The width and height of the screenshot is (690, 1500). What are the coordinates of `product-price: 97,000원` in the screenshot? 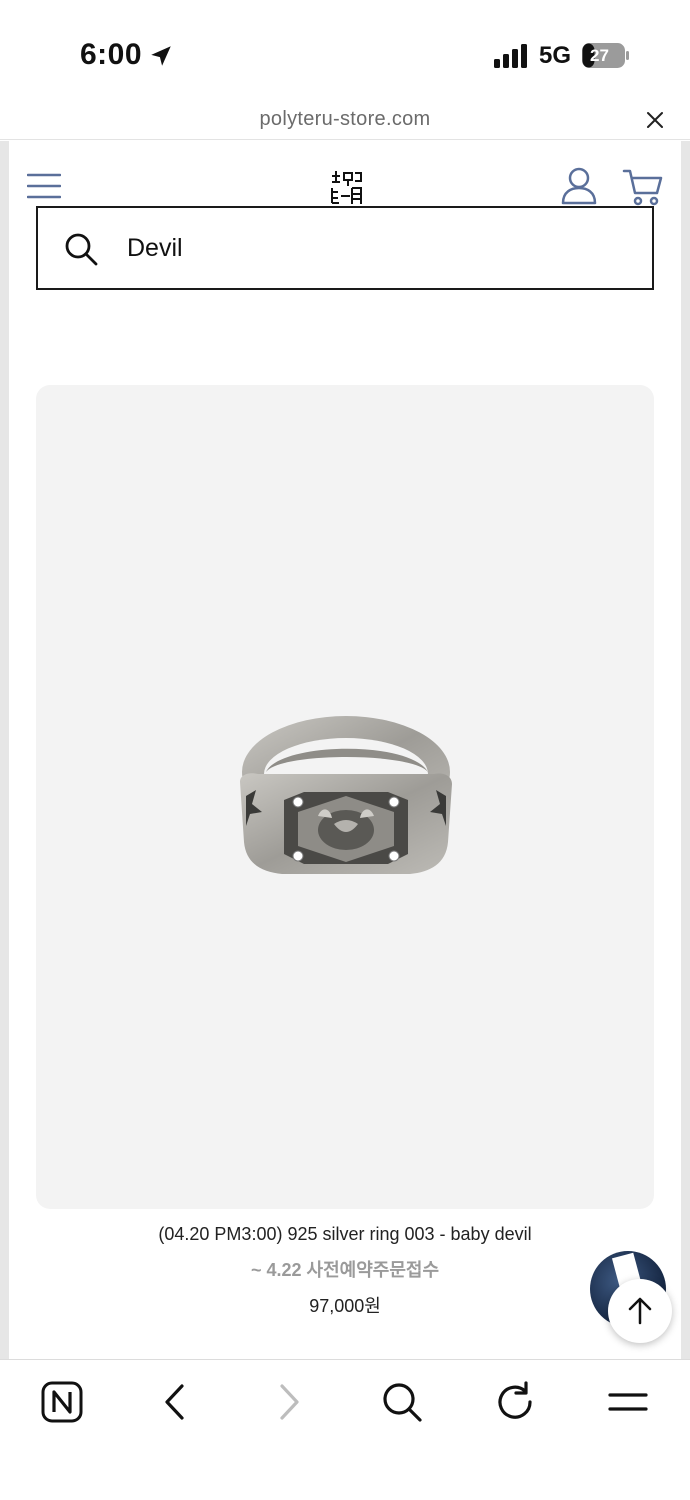 It's located at (345, 1306).